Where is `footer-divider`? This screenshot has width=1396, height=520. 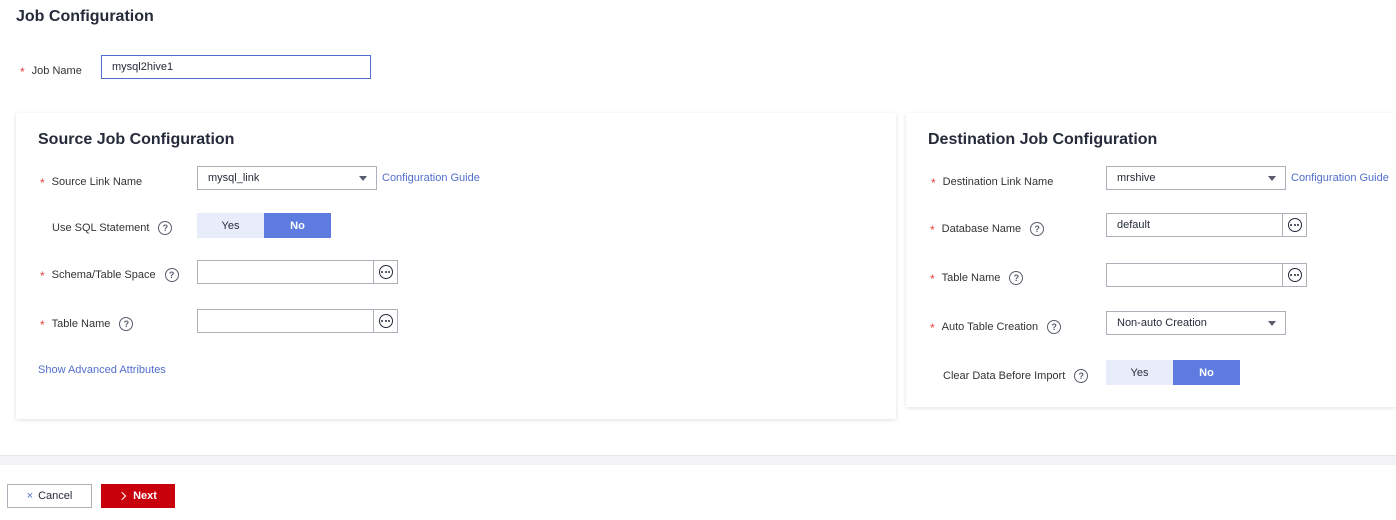 footer-divider is located at coordinates (698, 460).